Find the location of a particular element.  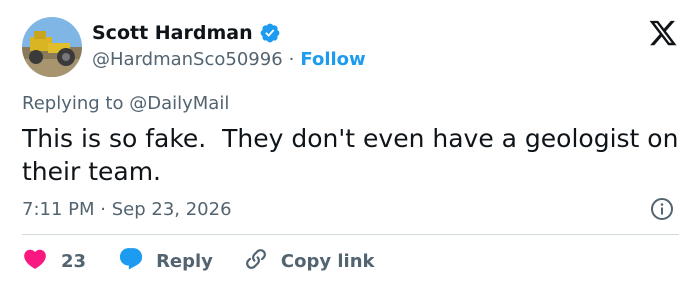

copy-link-button: Copy link is located at coordinates (309, 261).